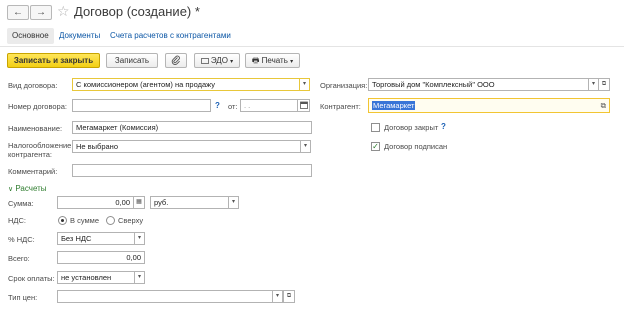 The height and width of the screenshot is (309, 624). What do you see at coordinates (31, 188) in the screenshot?
I see `payments-section-label: Расчеты` at bounding box center [31, 188].